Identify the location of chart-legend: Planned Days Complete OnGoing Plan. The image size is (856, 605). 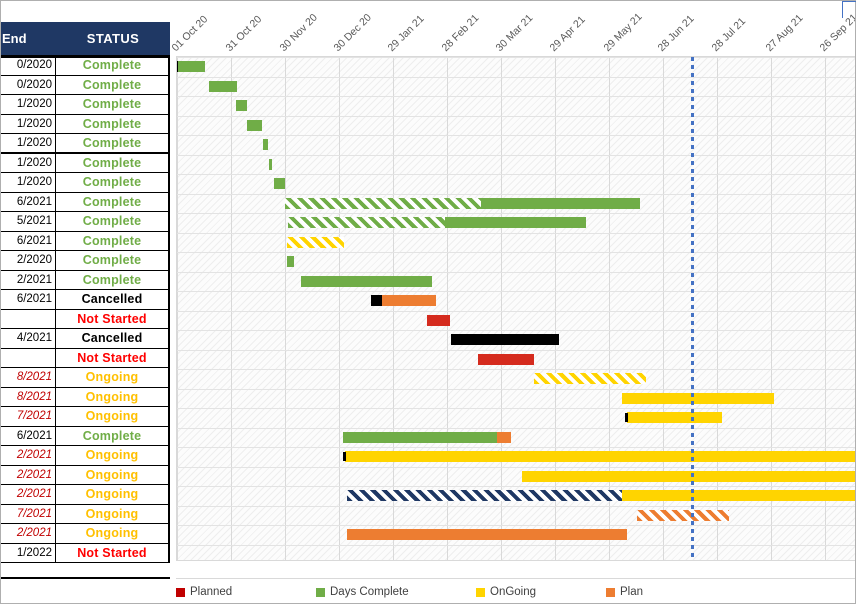
(516, 591).